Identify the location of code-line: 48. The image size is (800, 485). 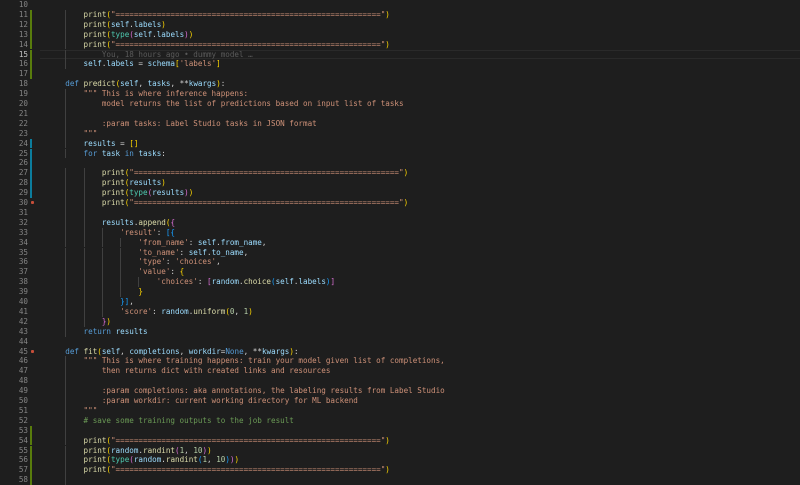
(400, 381).